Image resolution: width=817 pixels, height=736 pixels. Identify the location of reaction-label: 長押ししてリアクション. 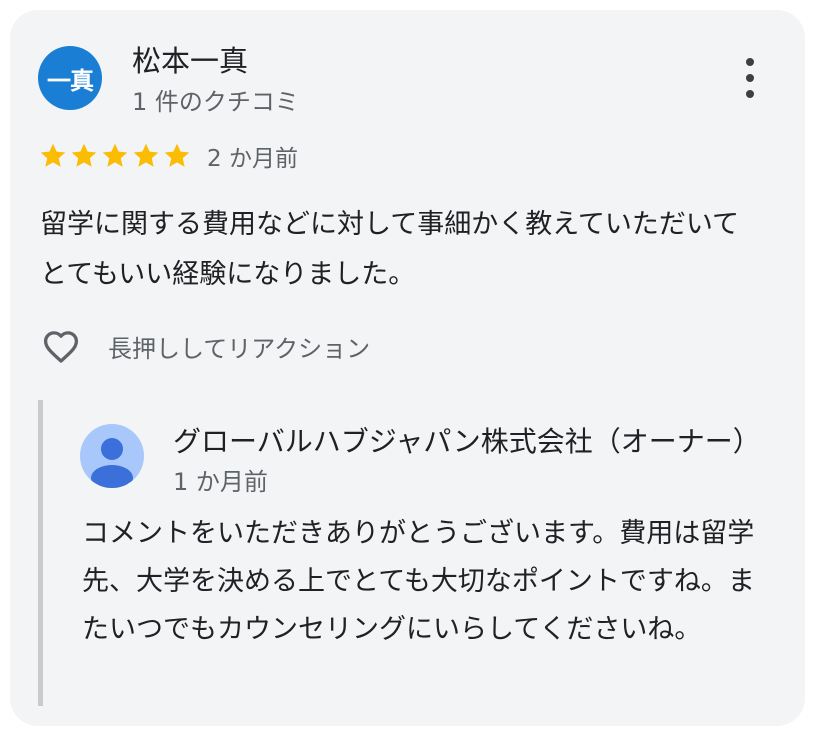
(239, 348).